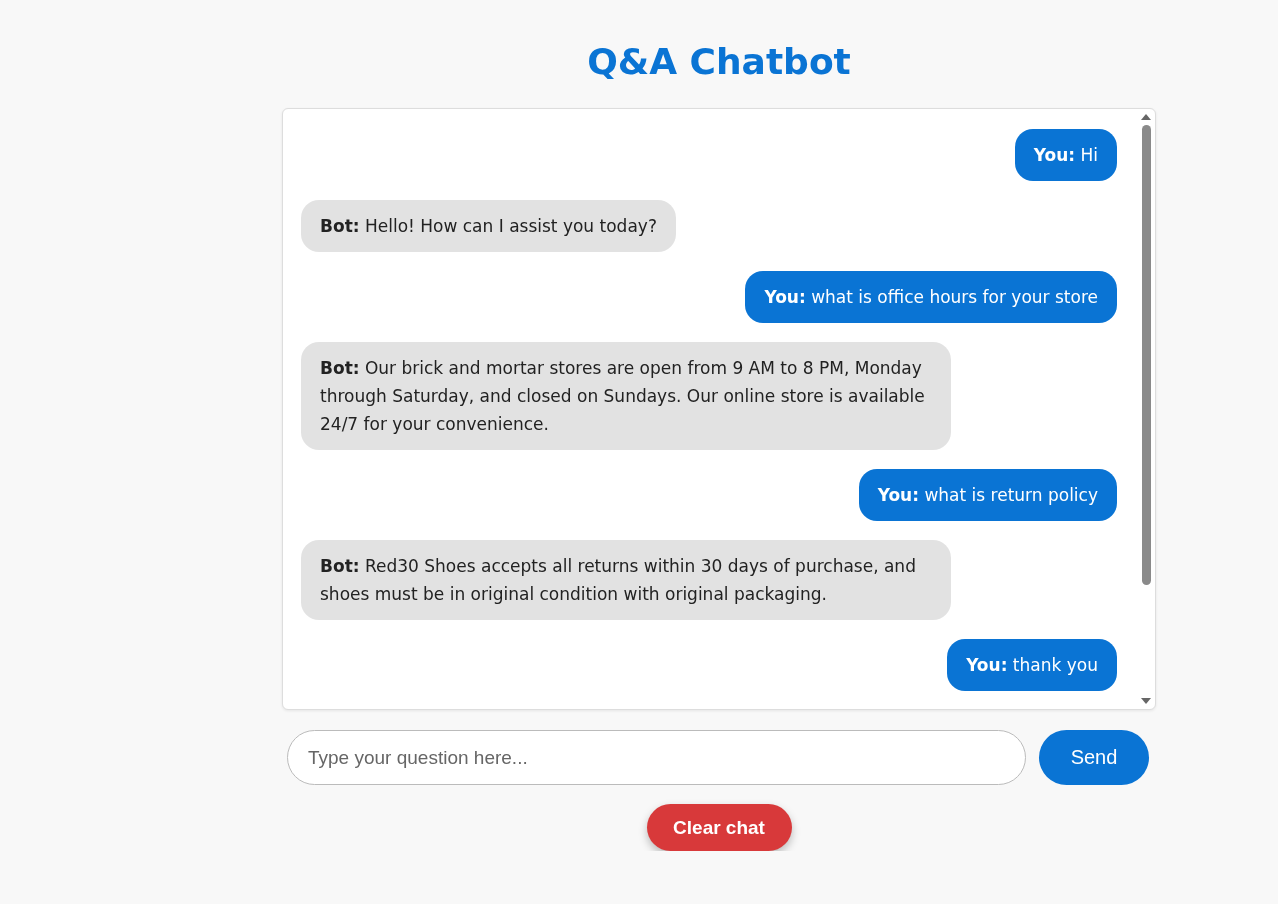 The width and height of the screenshot is (1278, 904). Describe the element at coordinates (626, 580) in the screenshot. I see `bot-message: Bot: Red30 Shoes accepts all returns within 30 days of purchase, and shoes must be in original condition with original packaging.` at that location.